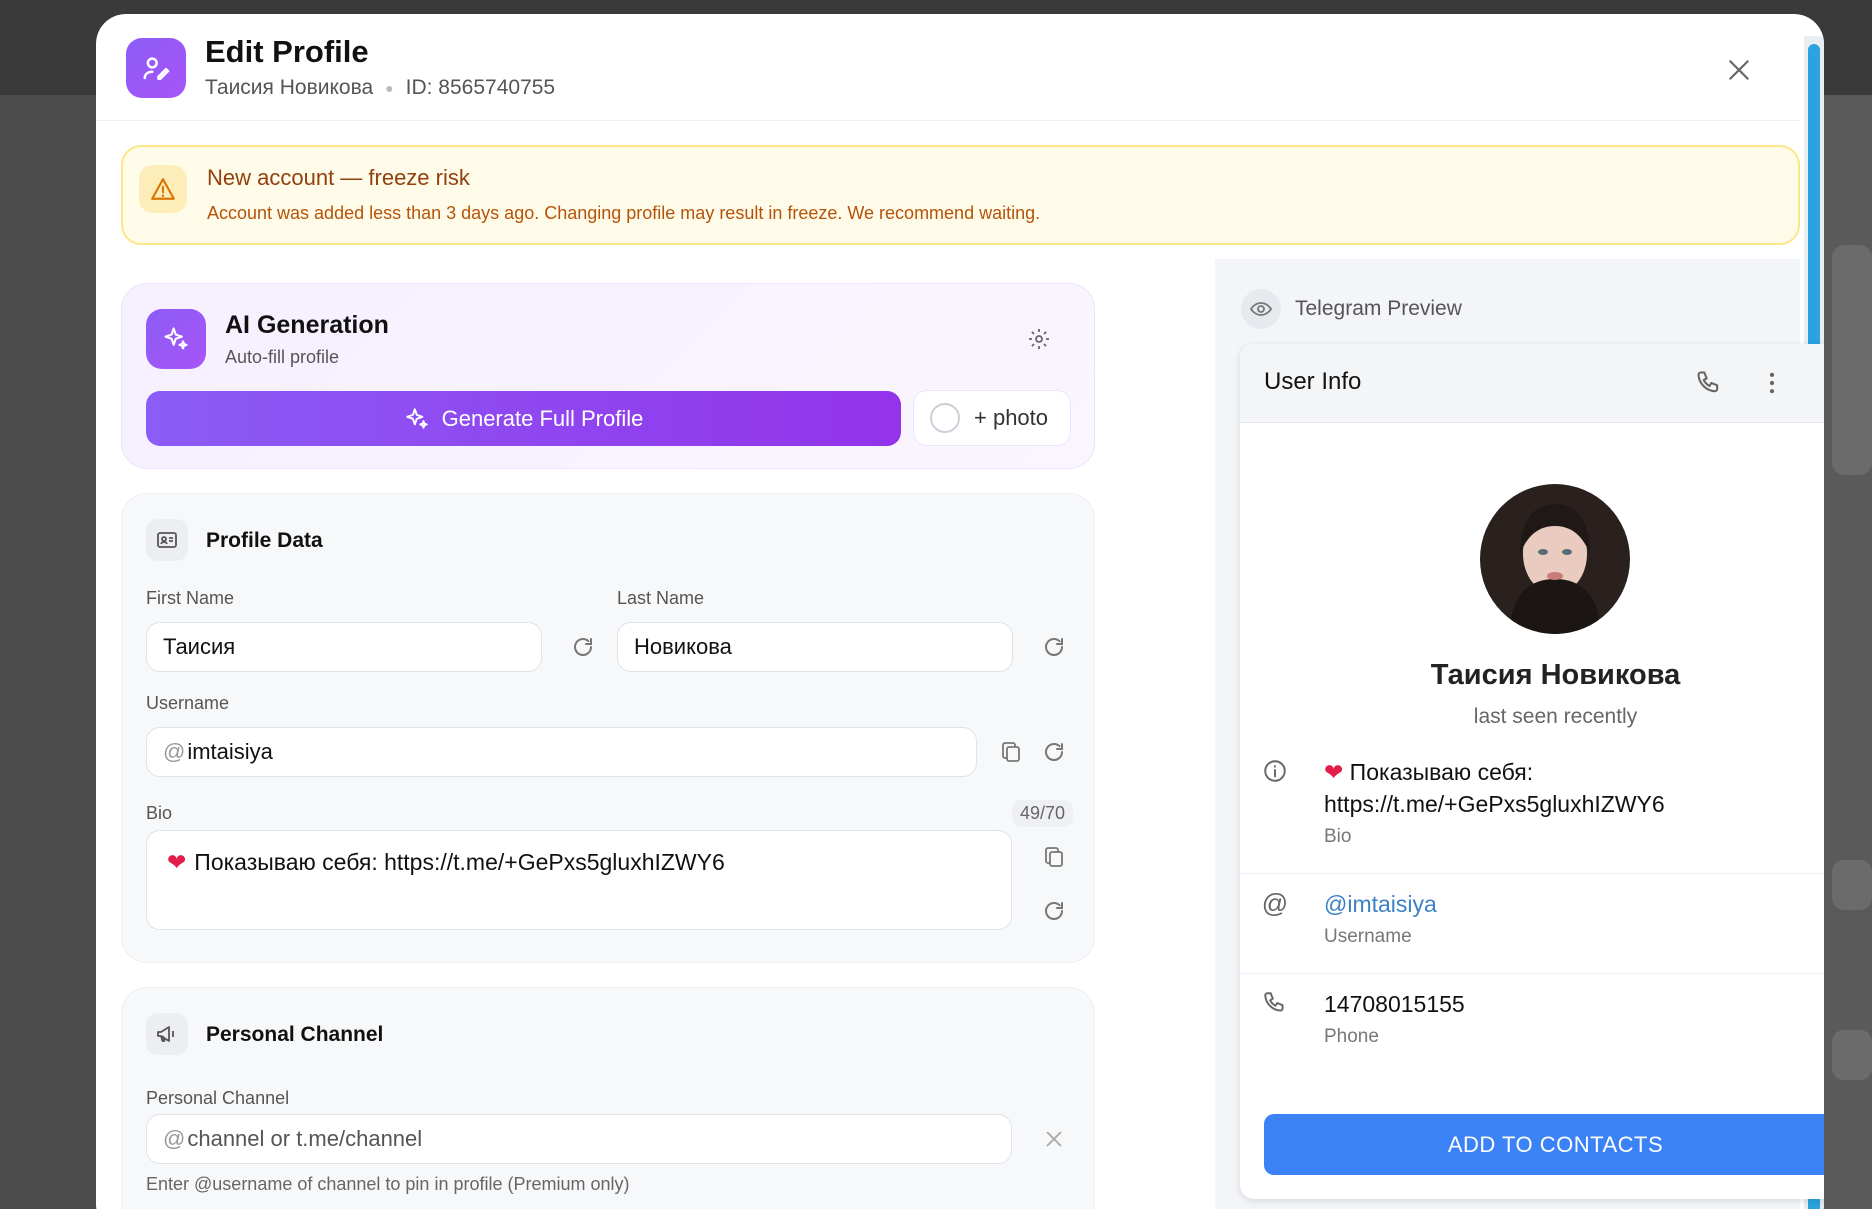 The image size is (1872, 1209). I want to click on call-button, so click(1709, 383).